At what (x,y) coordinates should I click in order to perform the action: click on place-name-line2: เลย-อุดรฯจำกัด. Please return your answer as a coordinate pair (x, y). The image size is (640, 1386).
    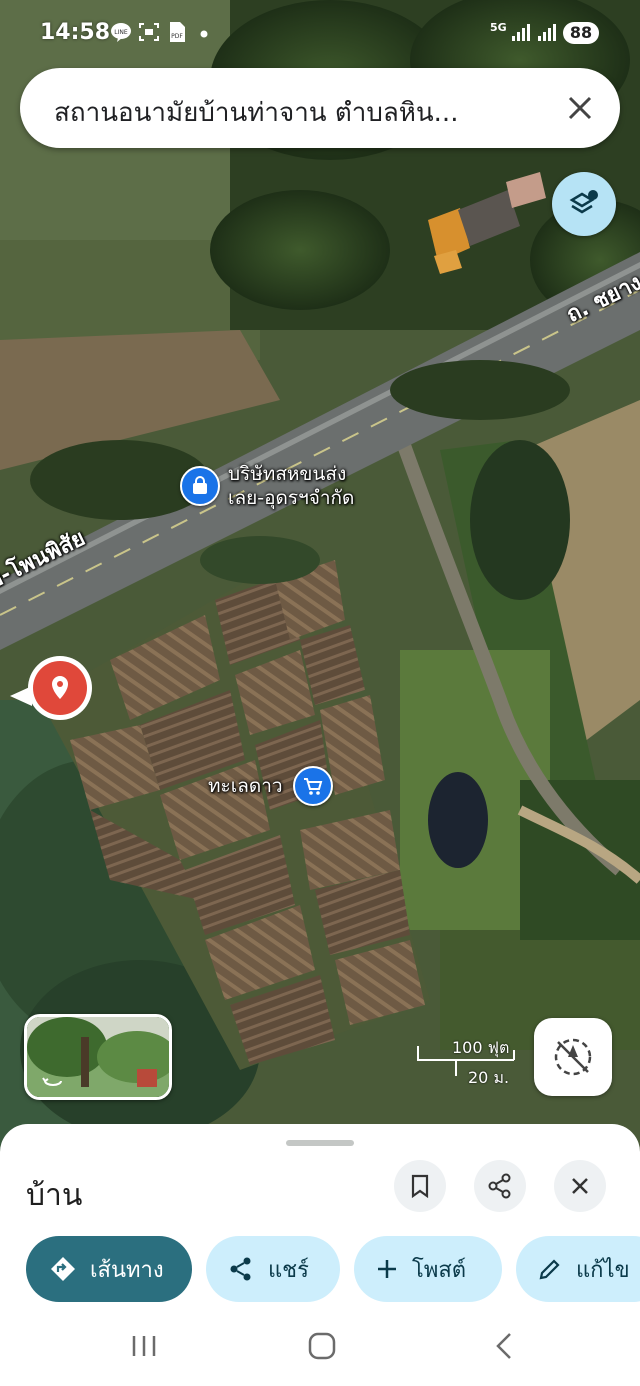
    Looking at the image, I should click on (291, 498).